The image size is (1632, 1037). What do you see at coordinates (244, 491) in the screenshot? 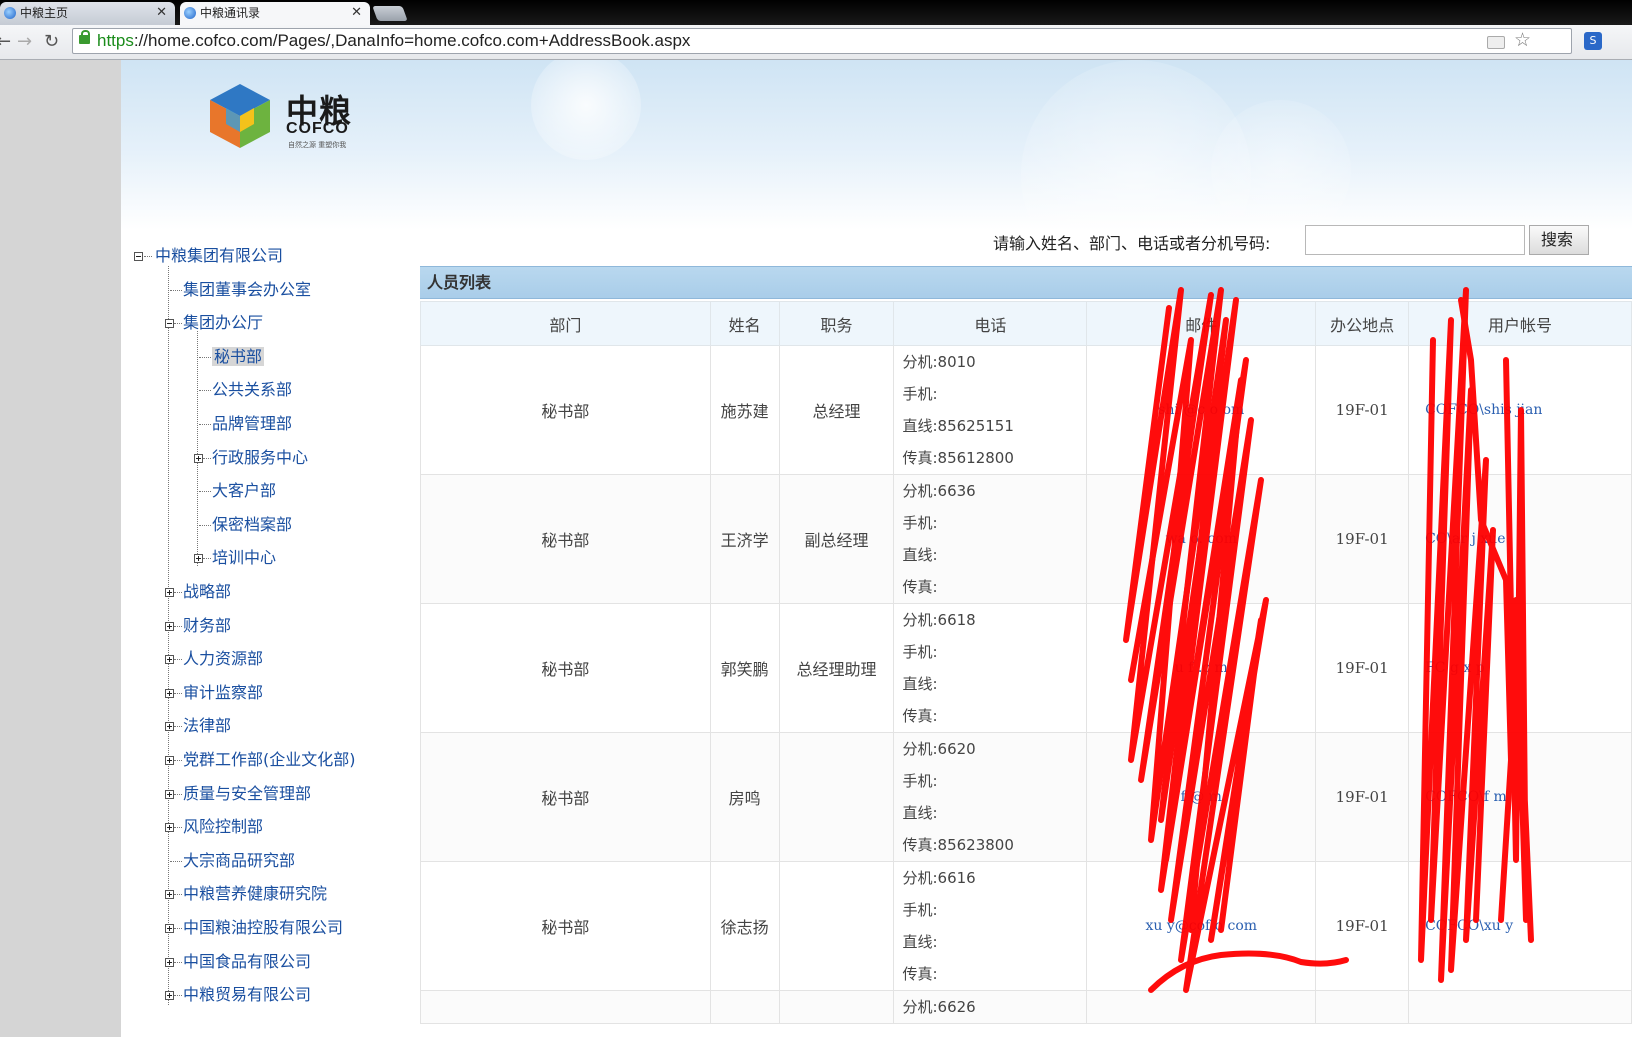
I see `tree-node: 大客户部` at bounding box center [244, 491].